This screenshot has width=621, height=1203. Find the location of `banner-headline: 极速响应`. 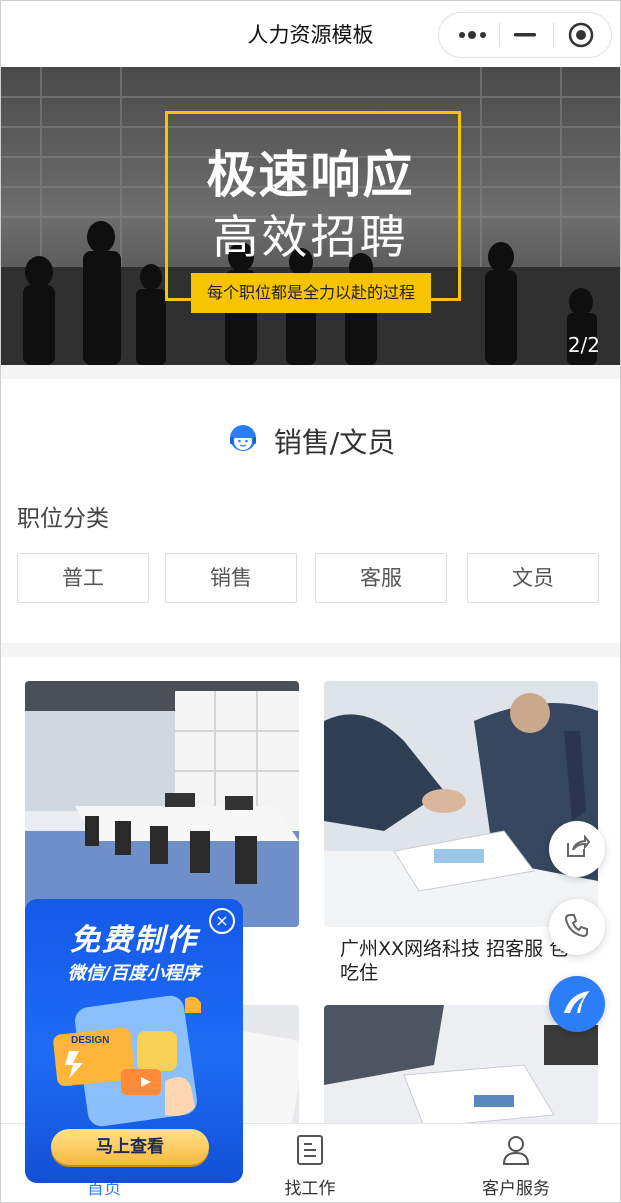

banner-headline: 极速响应 is located at coordinates (310, 175).